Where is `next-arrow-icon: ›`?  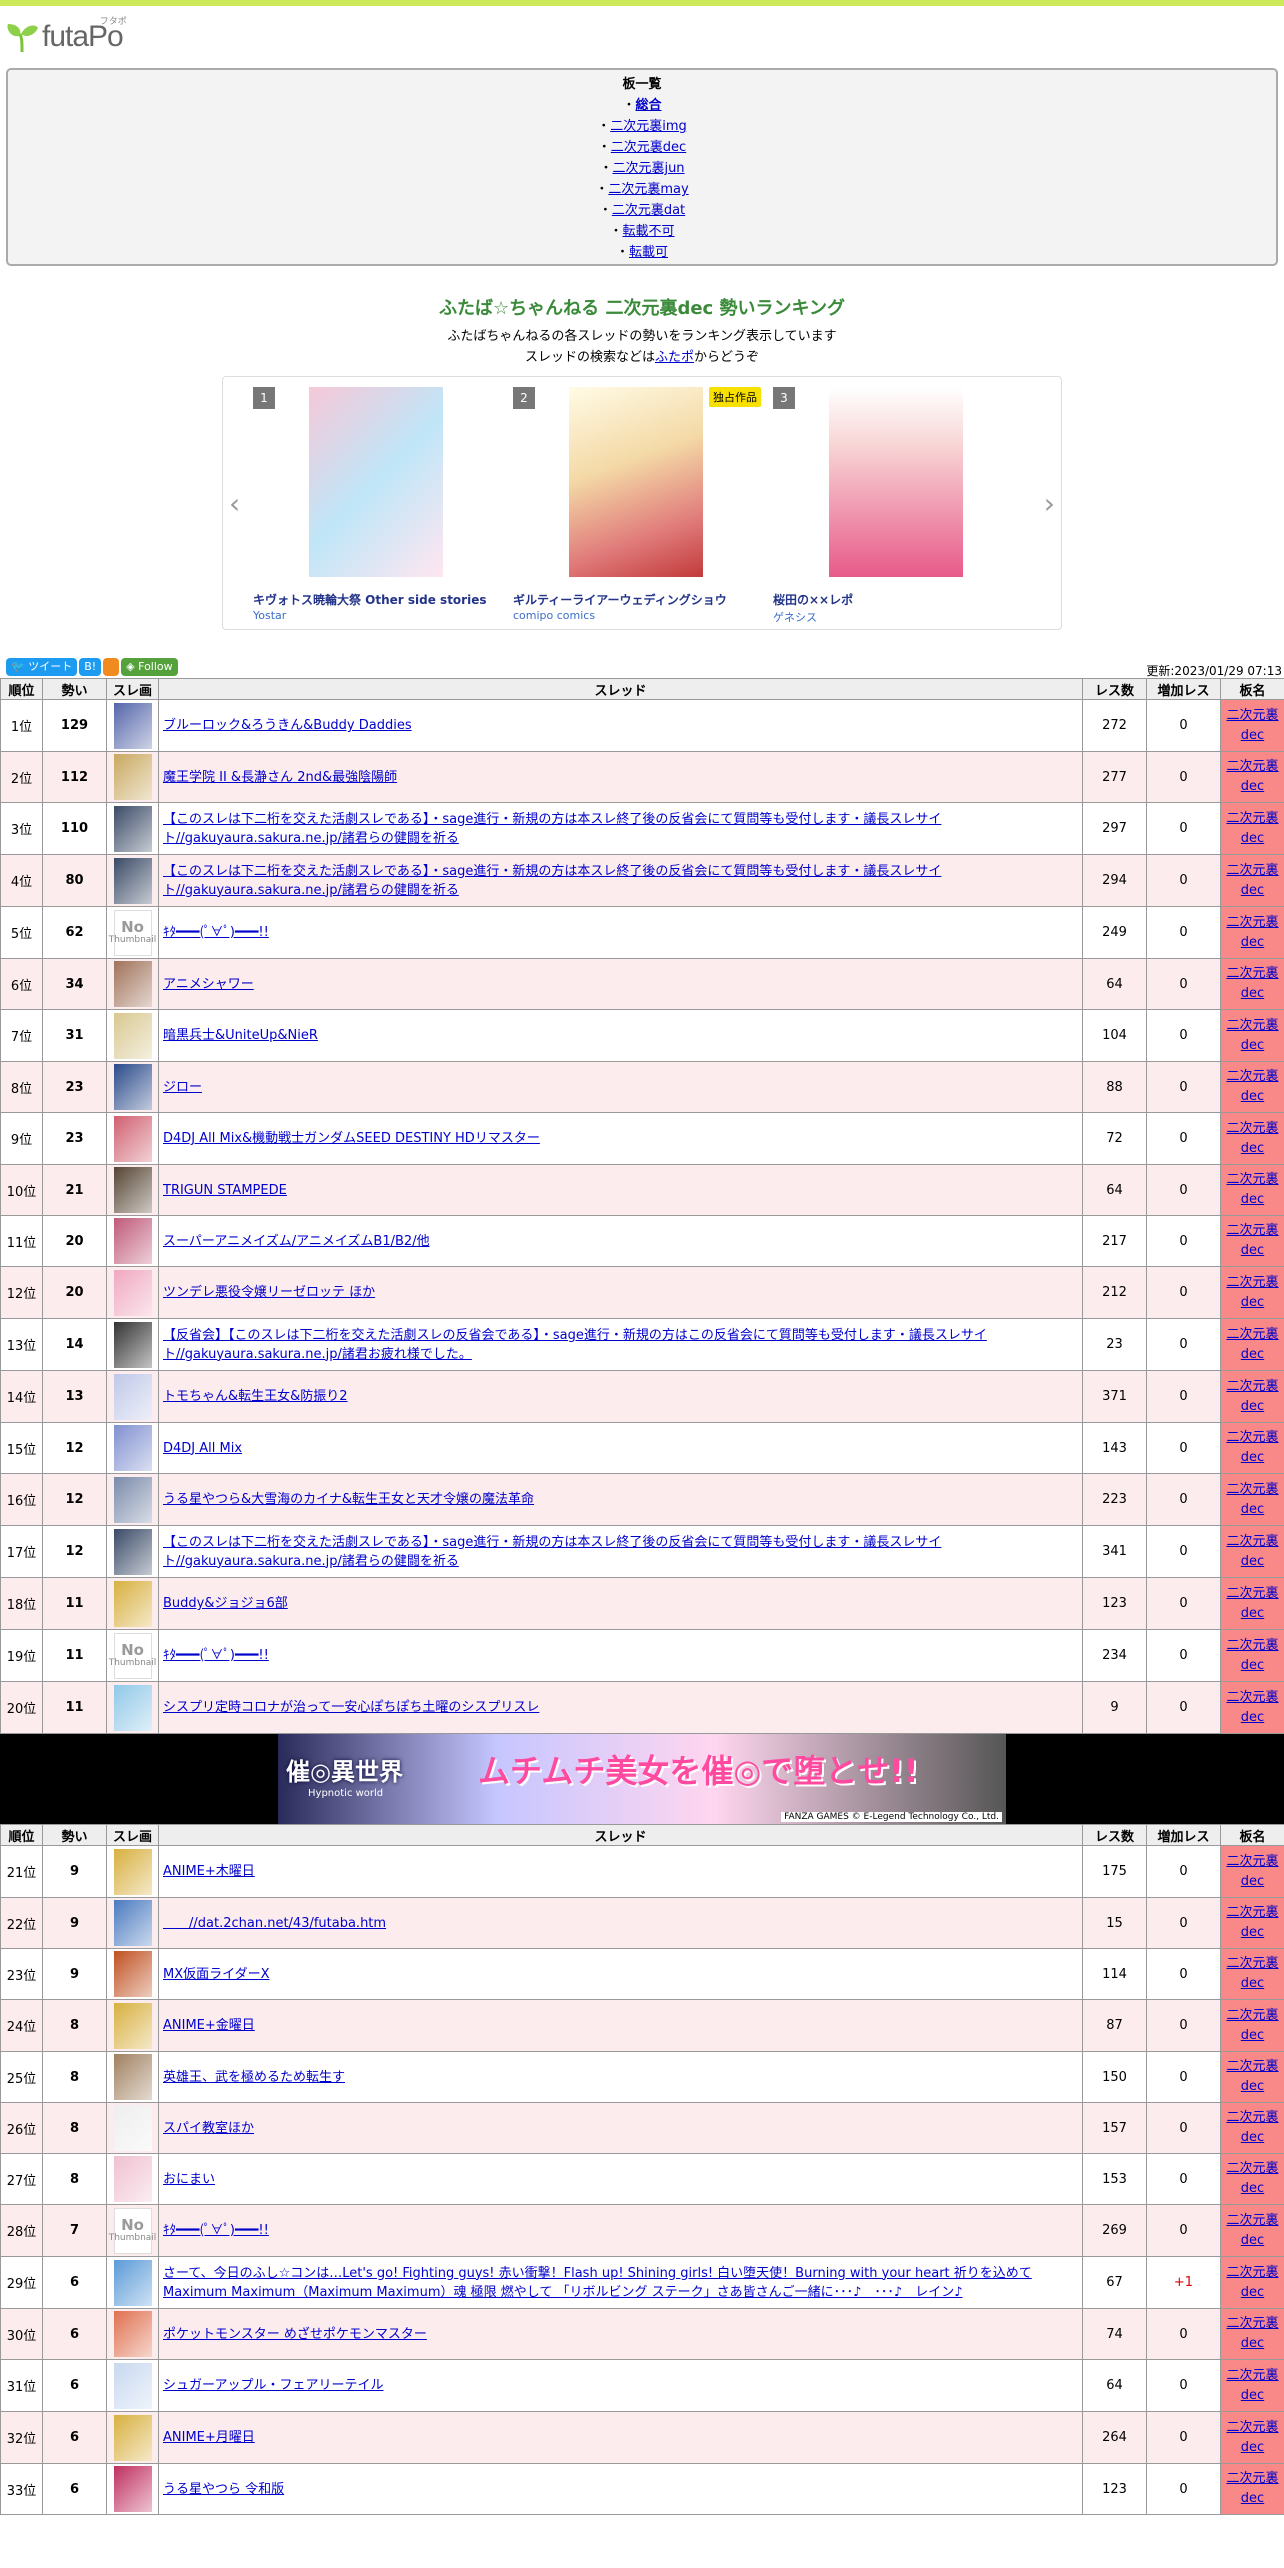
next-arrow-icon: › is located at coordinates (1049, 503).